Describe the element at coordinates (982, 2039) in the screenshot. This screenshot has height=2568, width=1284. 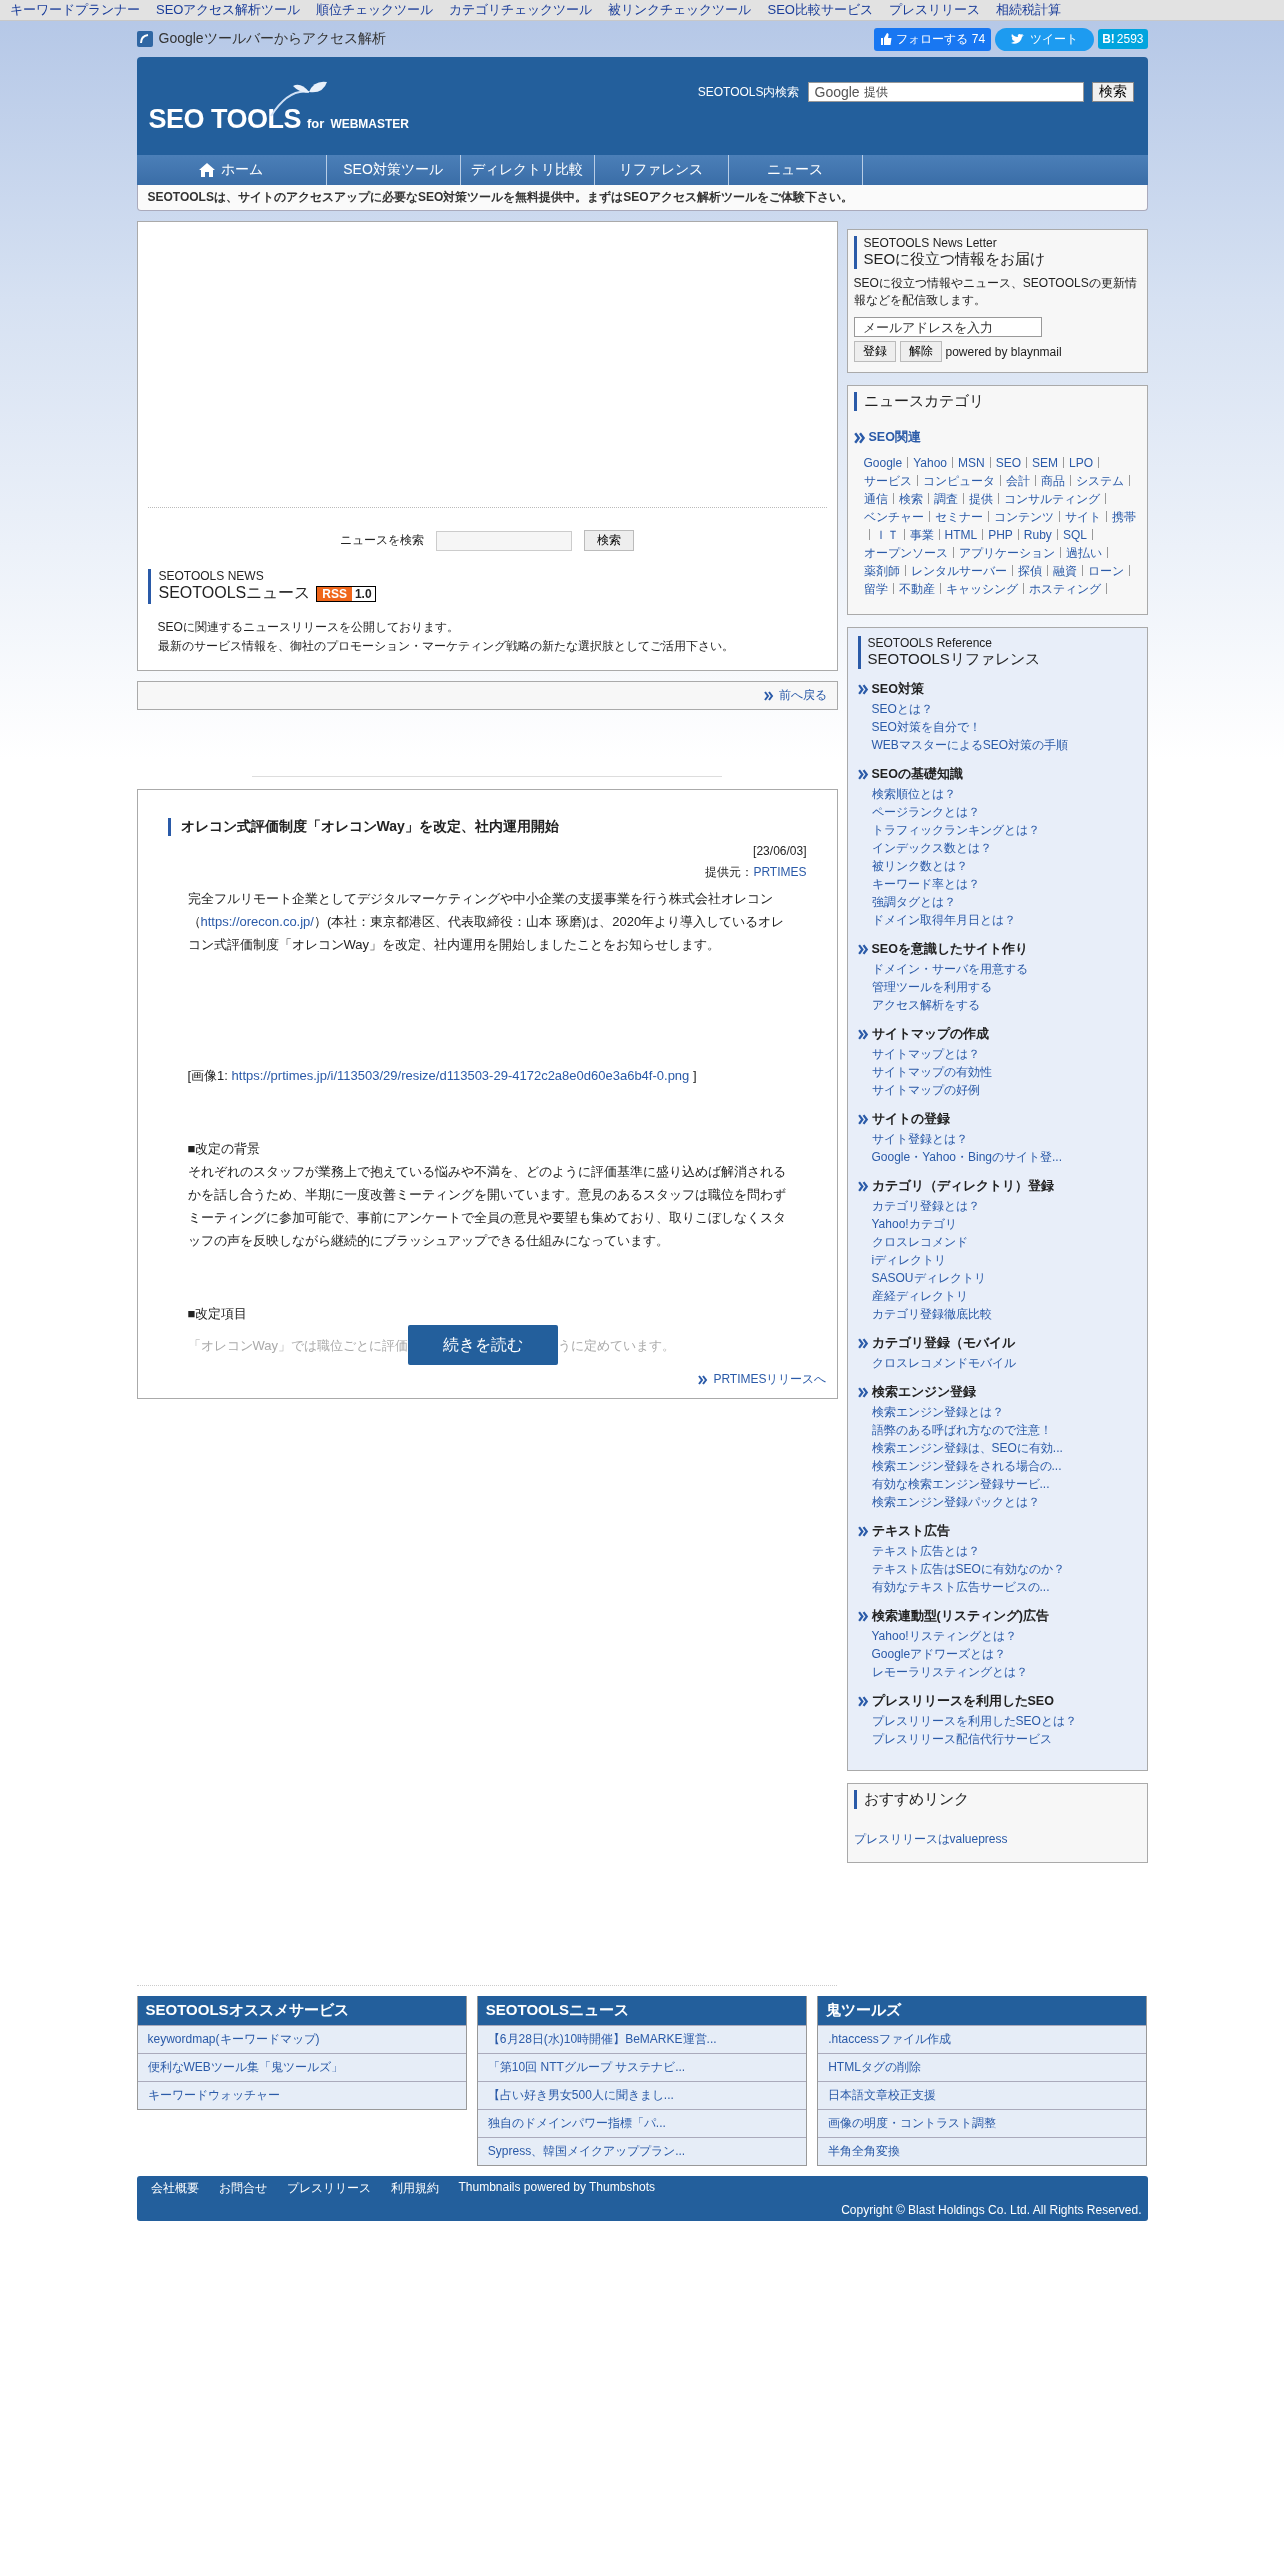
I see `footer-link: .htaccessファイル作成` at that location.